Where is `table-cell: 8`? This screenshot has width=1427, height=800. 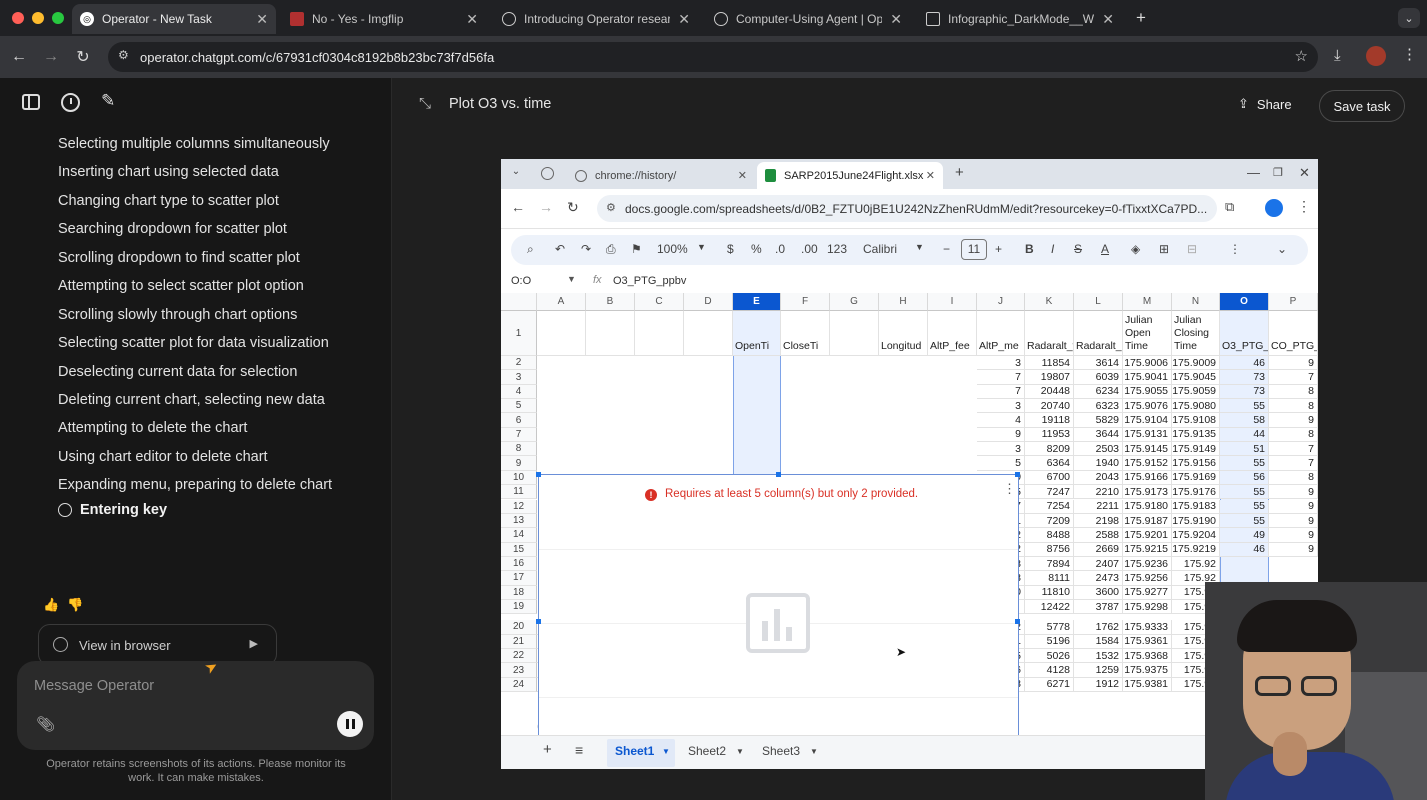
table-cell: 8 is located at coordinates (1293, 406).